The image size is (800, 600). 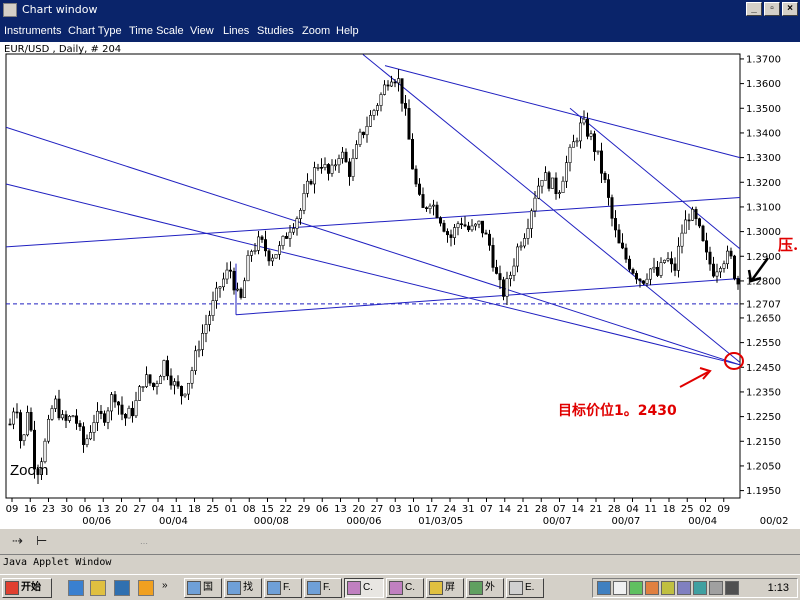 What do you see at coordinates (405, 588) in the screenshot?
I see `taskbar-btn-6: C.` at bounding box center [405, 588].